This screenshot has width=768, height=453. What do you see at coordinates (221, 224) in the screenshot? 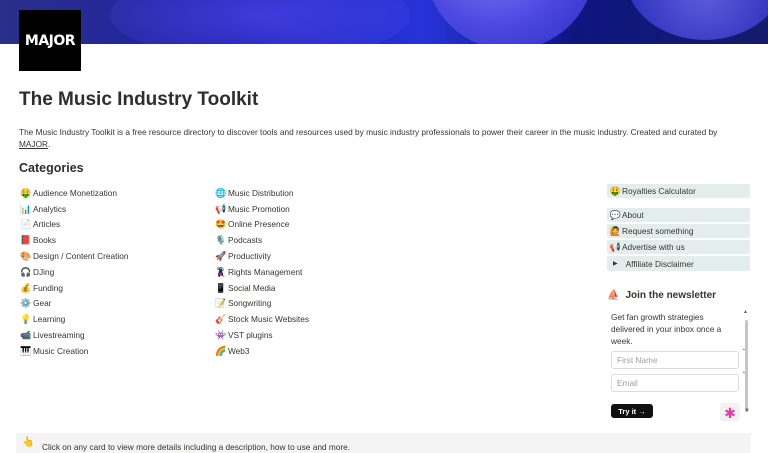
I see `star-eyes-icon: 🤩` at bounding box center [221, 224].